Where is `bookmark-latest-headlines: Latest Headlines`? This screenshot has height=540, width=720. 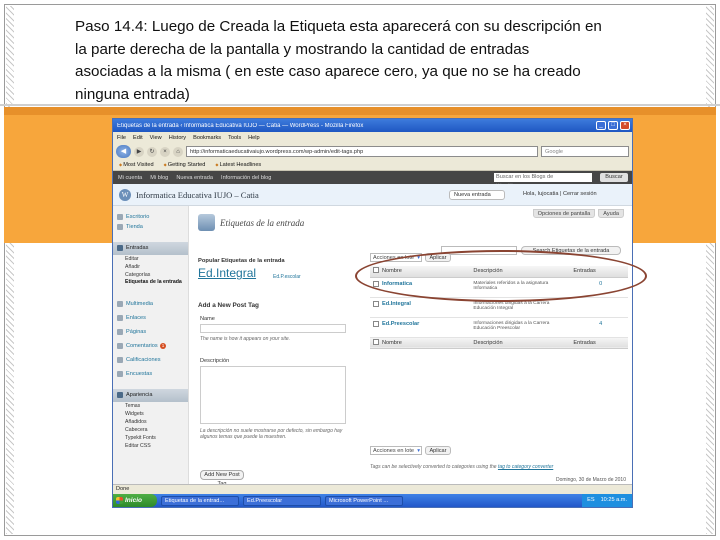 bookmark-latest-headlines: Latest Headlines is located at coordinates (238, 165).